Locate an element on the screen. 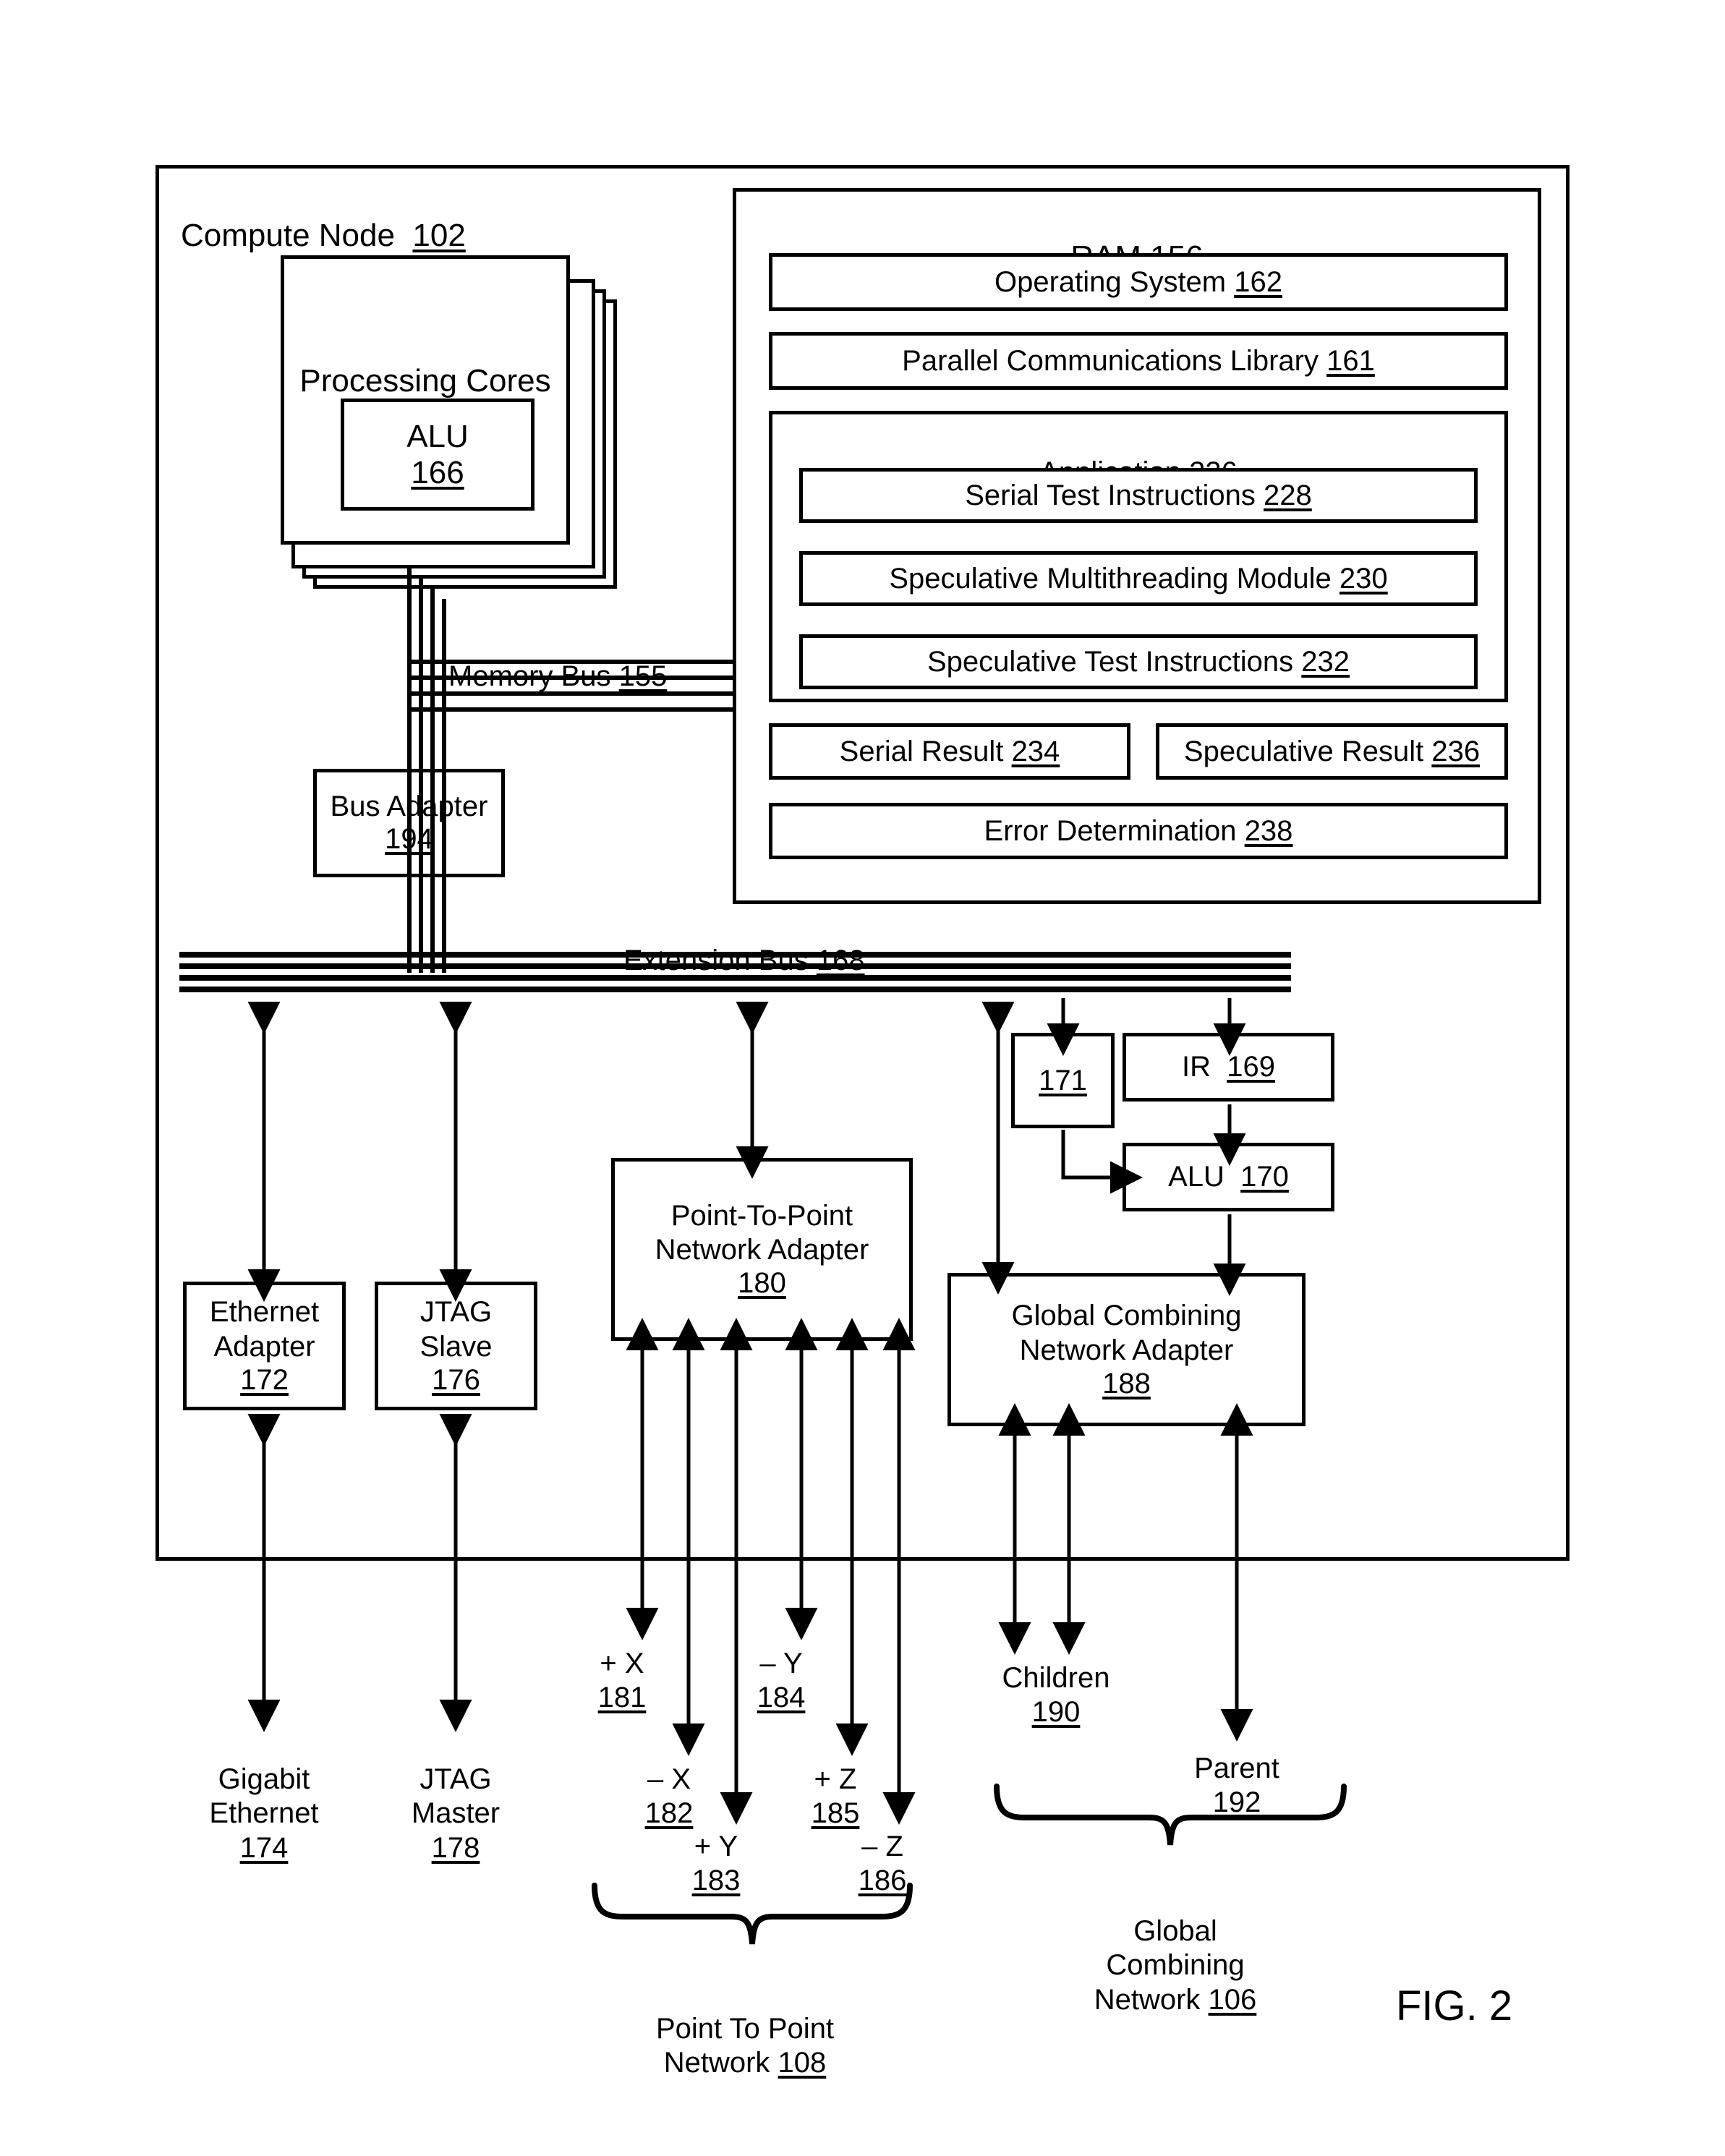  global-combining-adapter-box: Global Combining Network Adapter 188 is located at coordinates (1126, 1349).